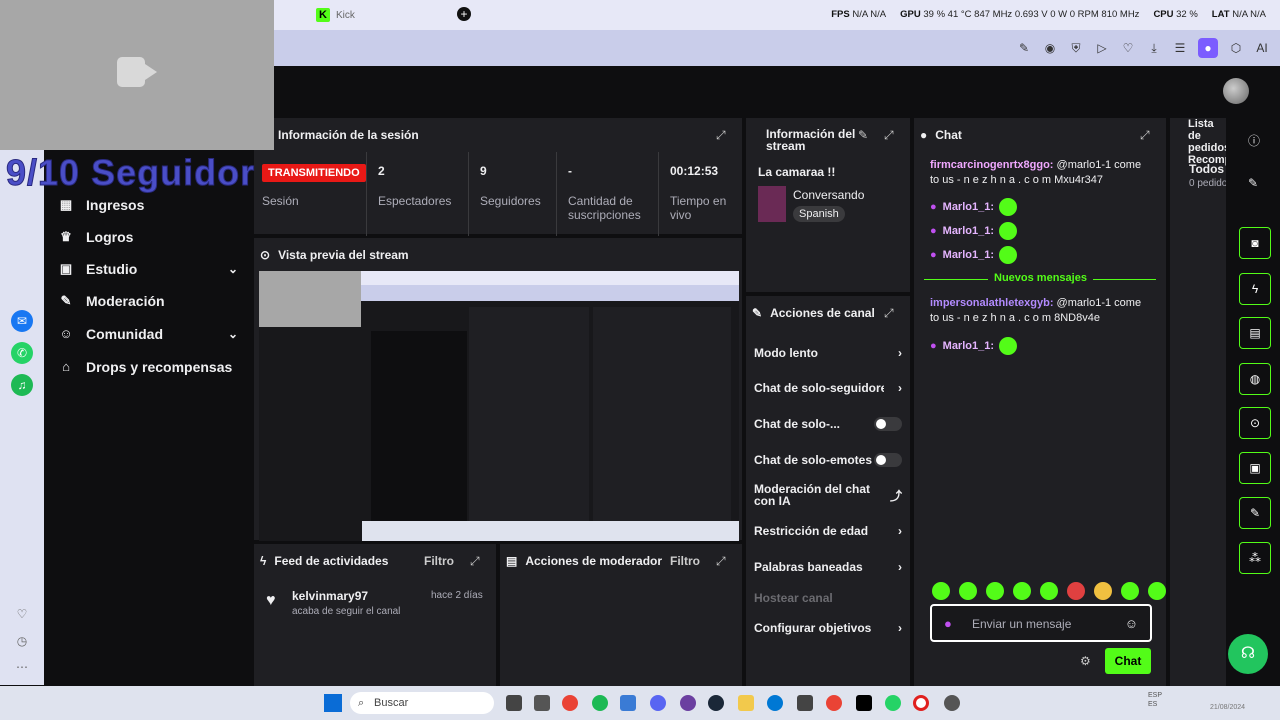  What do you see at coordinates (1255, 333) in the screenshot?
I see `document-icon: ▤` at bounding box center [1255, 333].